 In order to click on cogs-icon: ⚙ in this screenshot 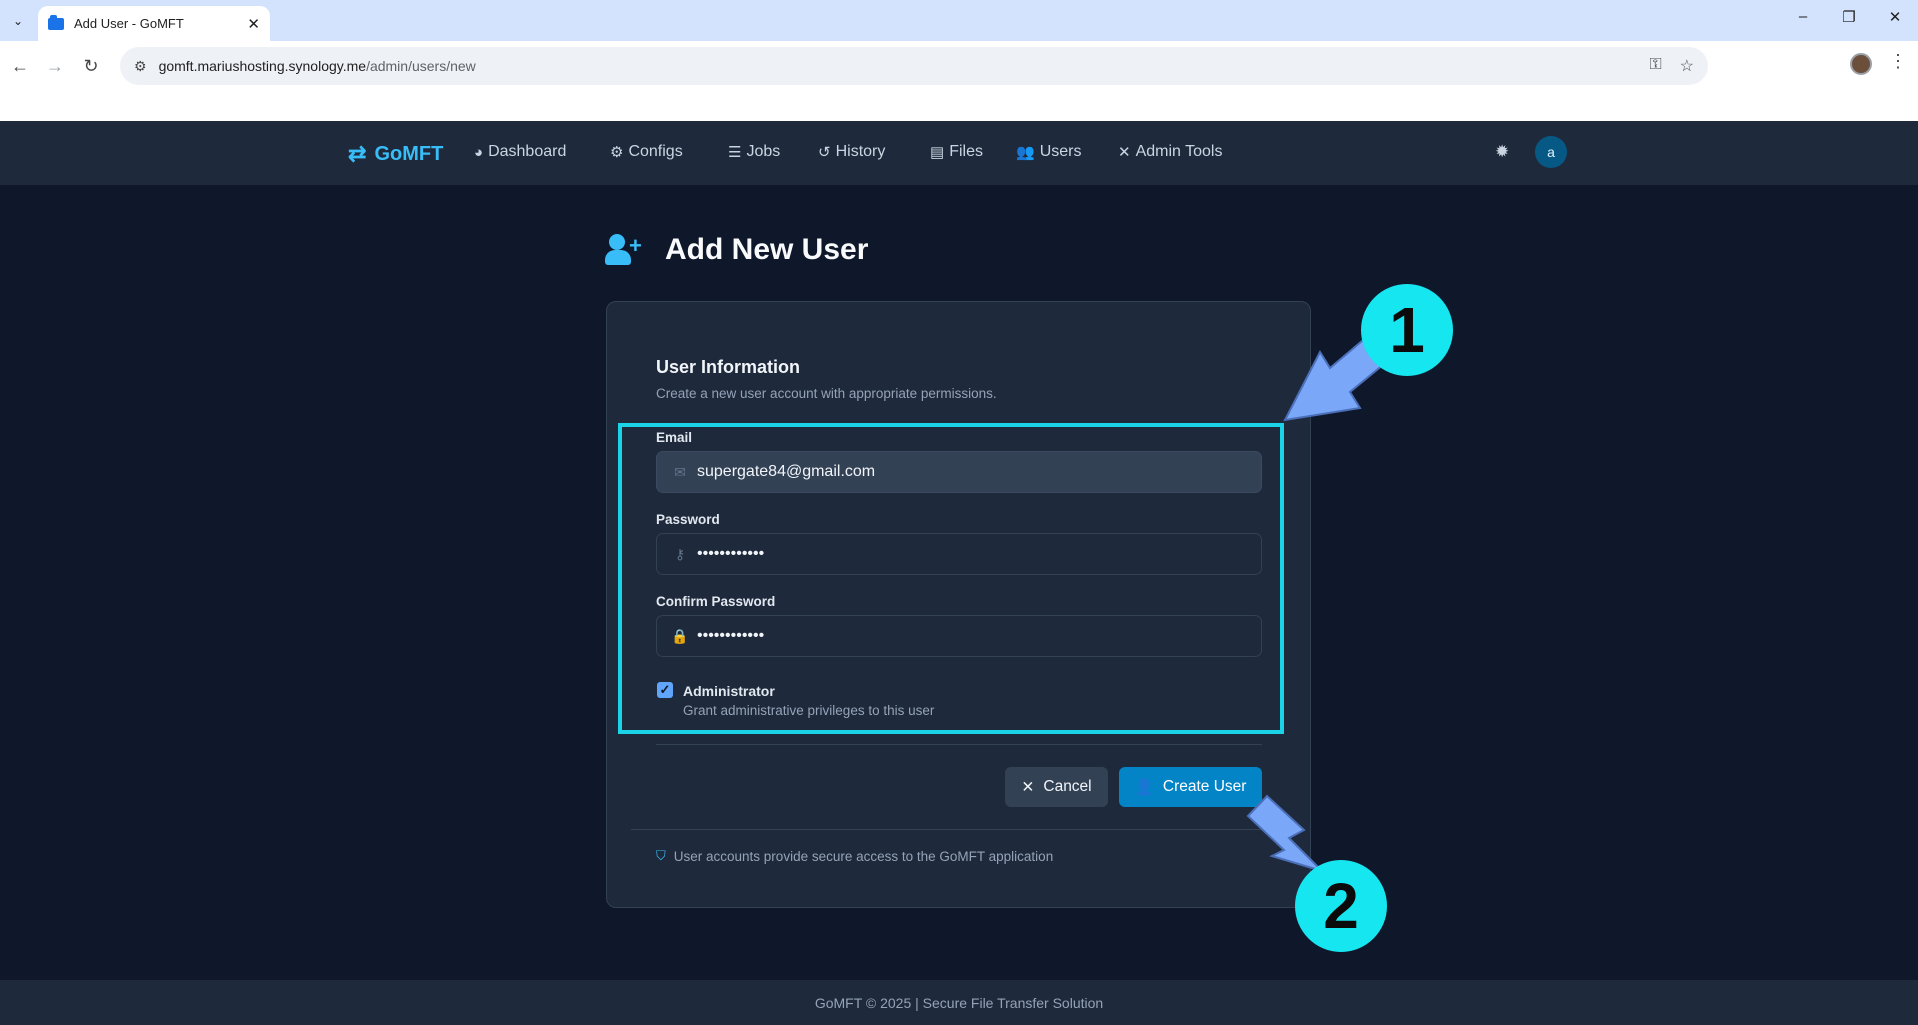, I will do `click(617, 152)`.